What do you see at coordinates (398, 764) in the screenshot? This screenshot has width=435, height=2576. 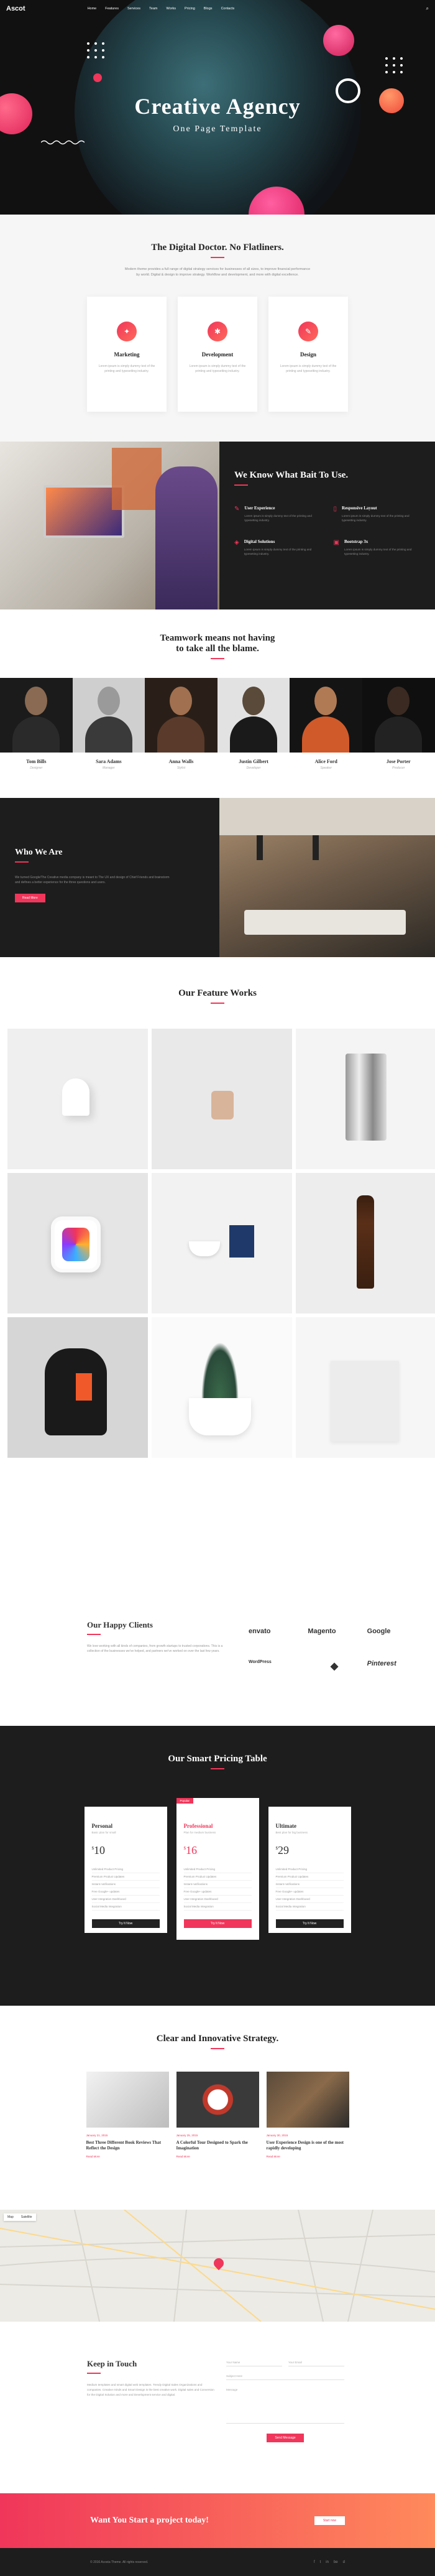 I see `member-caption: Jose Porter Producer` at bounding box center [398, 764].